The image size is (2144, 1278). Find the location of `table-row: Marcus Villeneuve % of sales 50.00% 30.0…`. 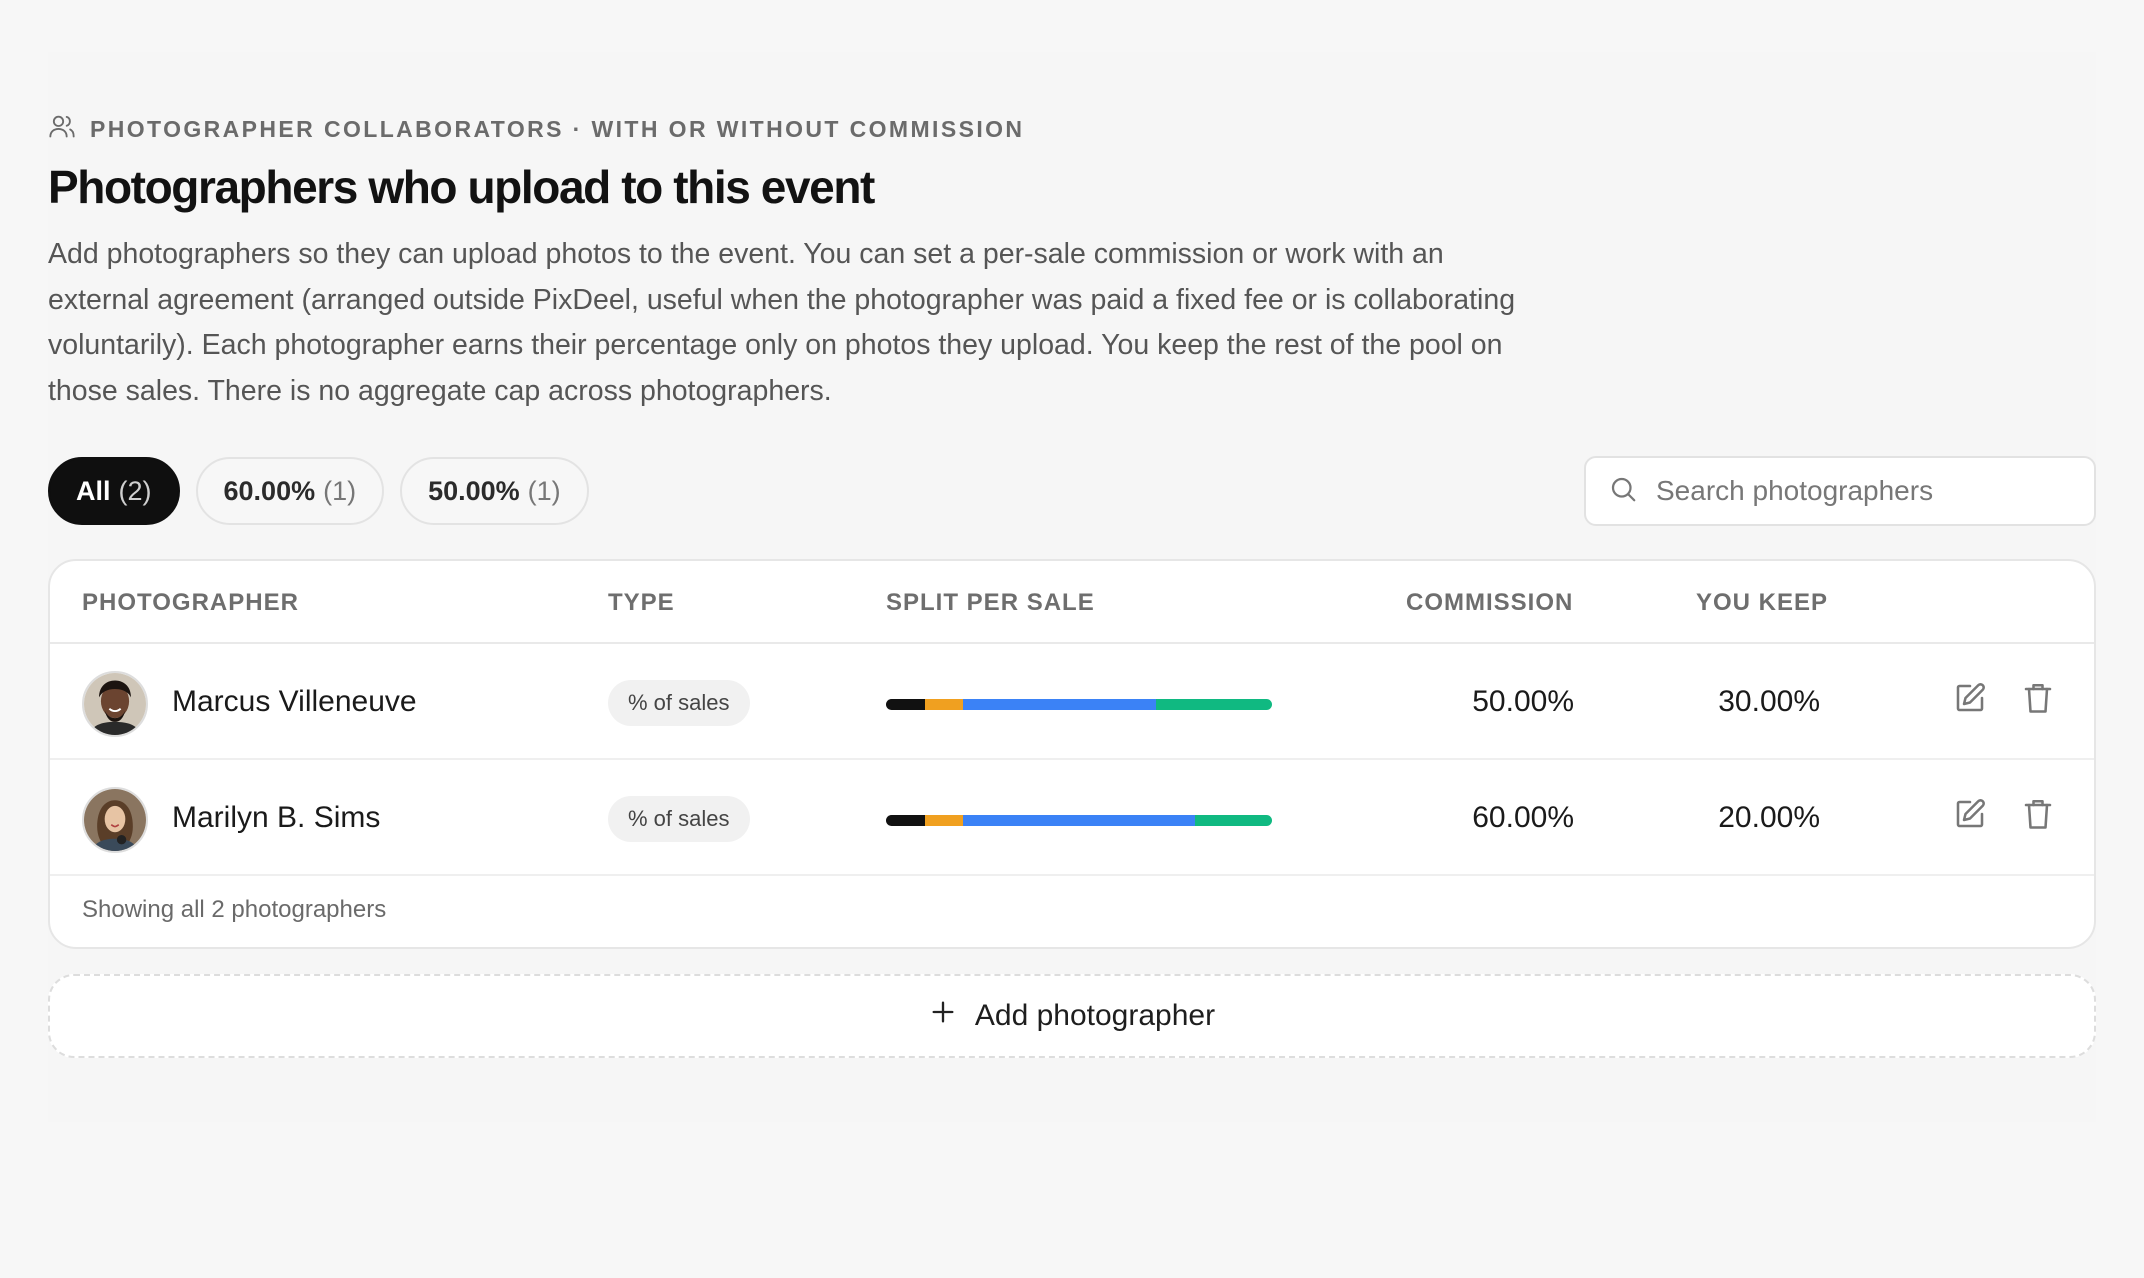

table-row: Marcus Villeneuve % of sales 50.00% 30.0… is located at coordinates (1072, 702).